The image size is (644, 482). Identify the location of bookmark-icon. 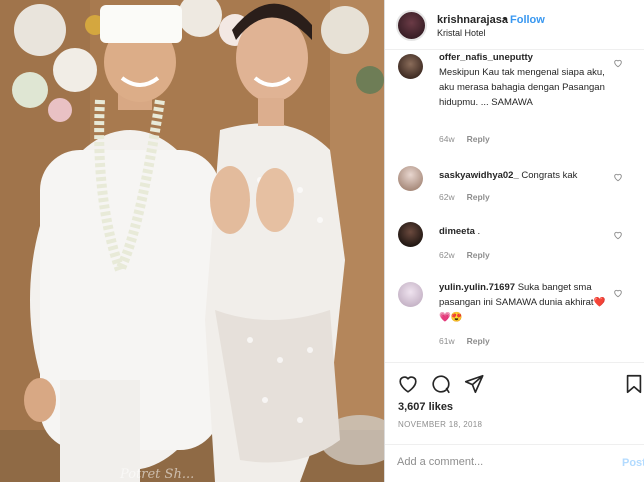
(633, 384).